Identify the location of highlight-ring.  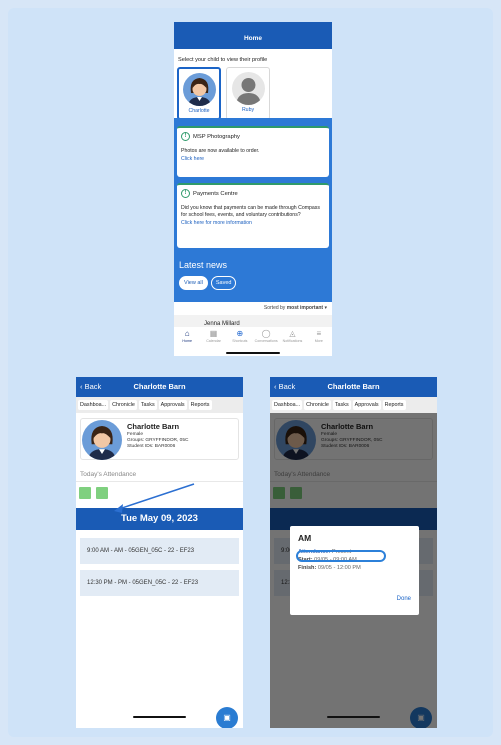
(341, 556).